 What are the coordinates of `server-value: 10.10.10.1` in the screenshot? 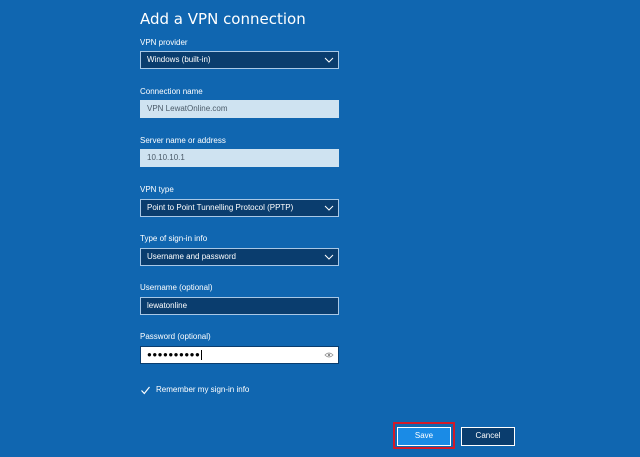 It's located at (166, 157).